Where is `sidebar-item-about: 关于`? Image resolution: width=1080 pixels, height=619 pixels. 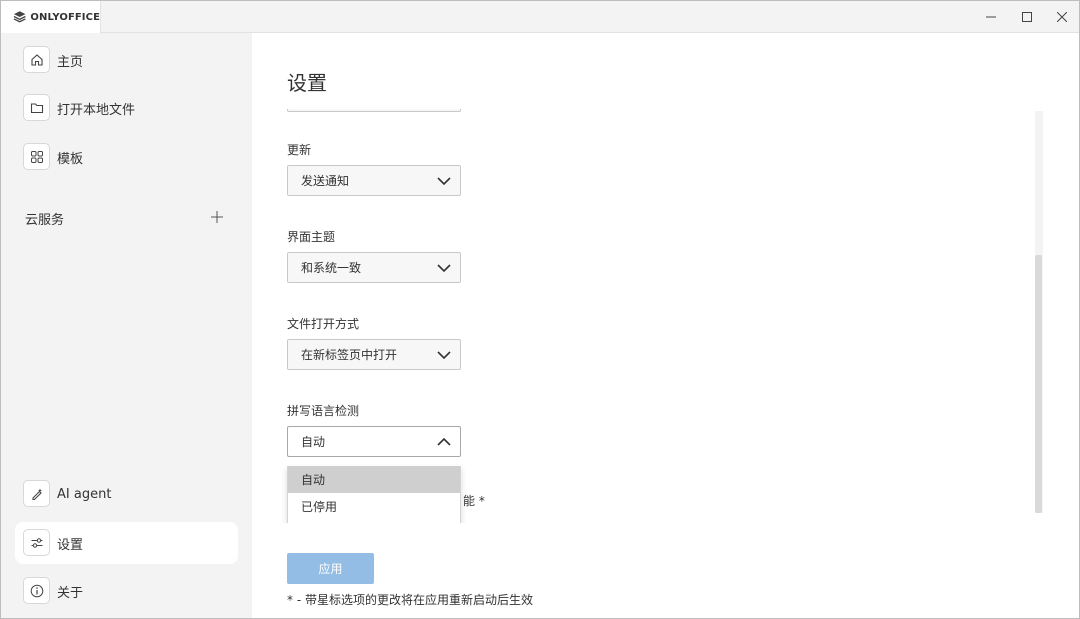 sidebar-item-about: 关于 is located at coordinates (126, 591).